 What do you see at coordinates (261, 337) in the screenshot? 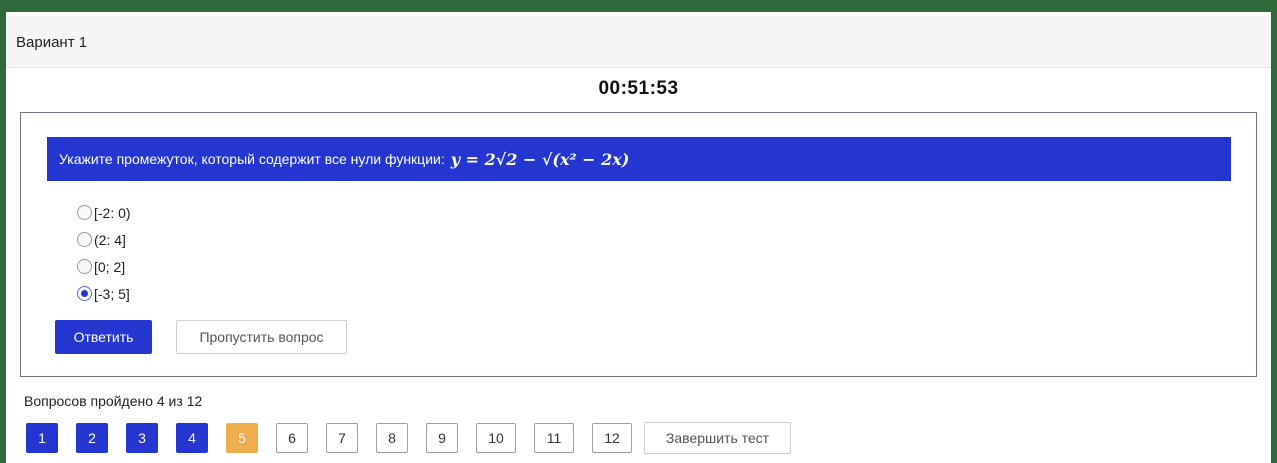
I see `skip-question-button: Пропустить вопрос` at bounding box center [261, 337].